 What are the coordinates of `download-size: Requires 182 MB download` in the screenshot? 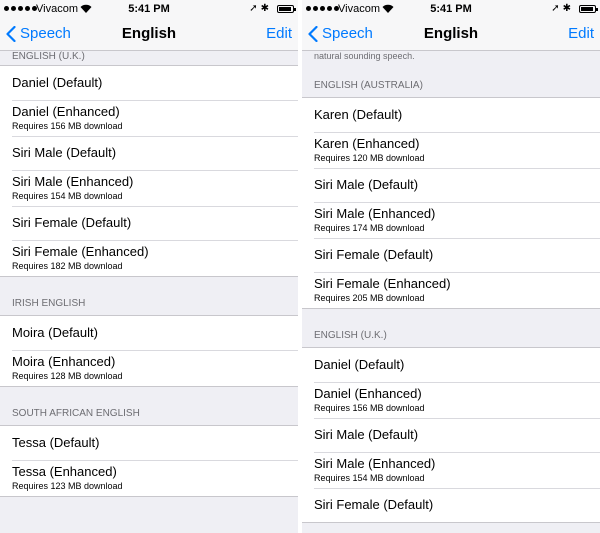 It's located at (67, 266).